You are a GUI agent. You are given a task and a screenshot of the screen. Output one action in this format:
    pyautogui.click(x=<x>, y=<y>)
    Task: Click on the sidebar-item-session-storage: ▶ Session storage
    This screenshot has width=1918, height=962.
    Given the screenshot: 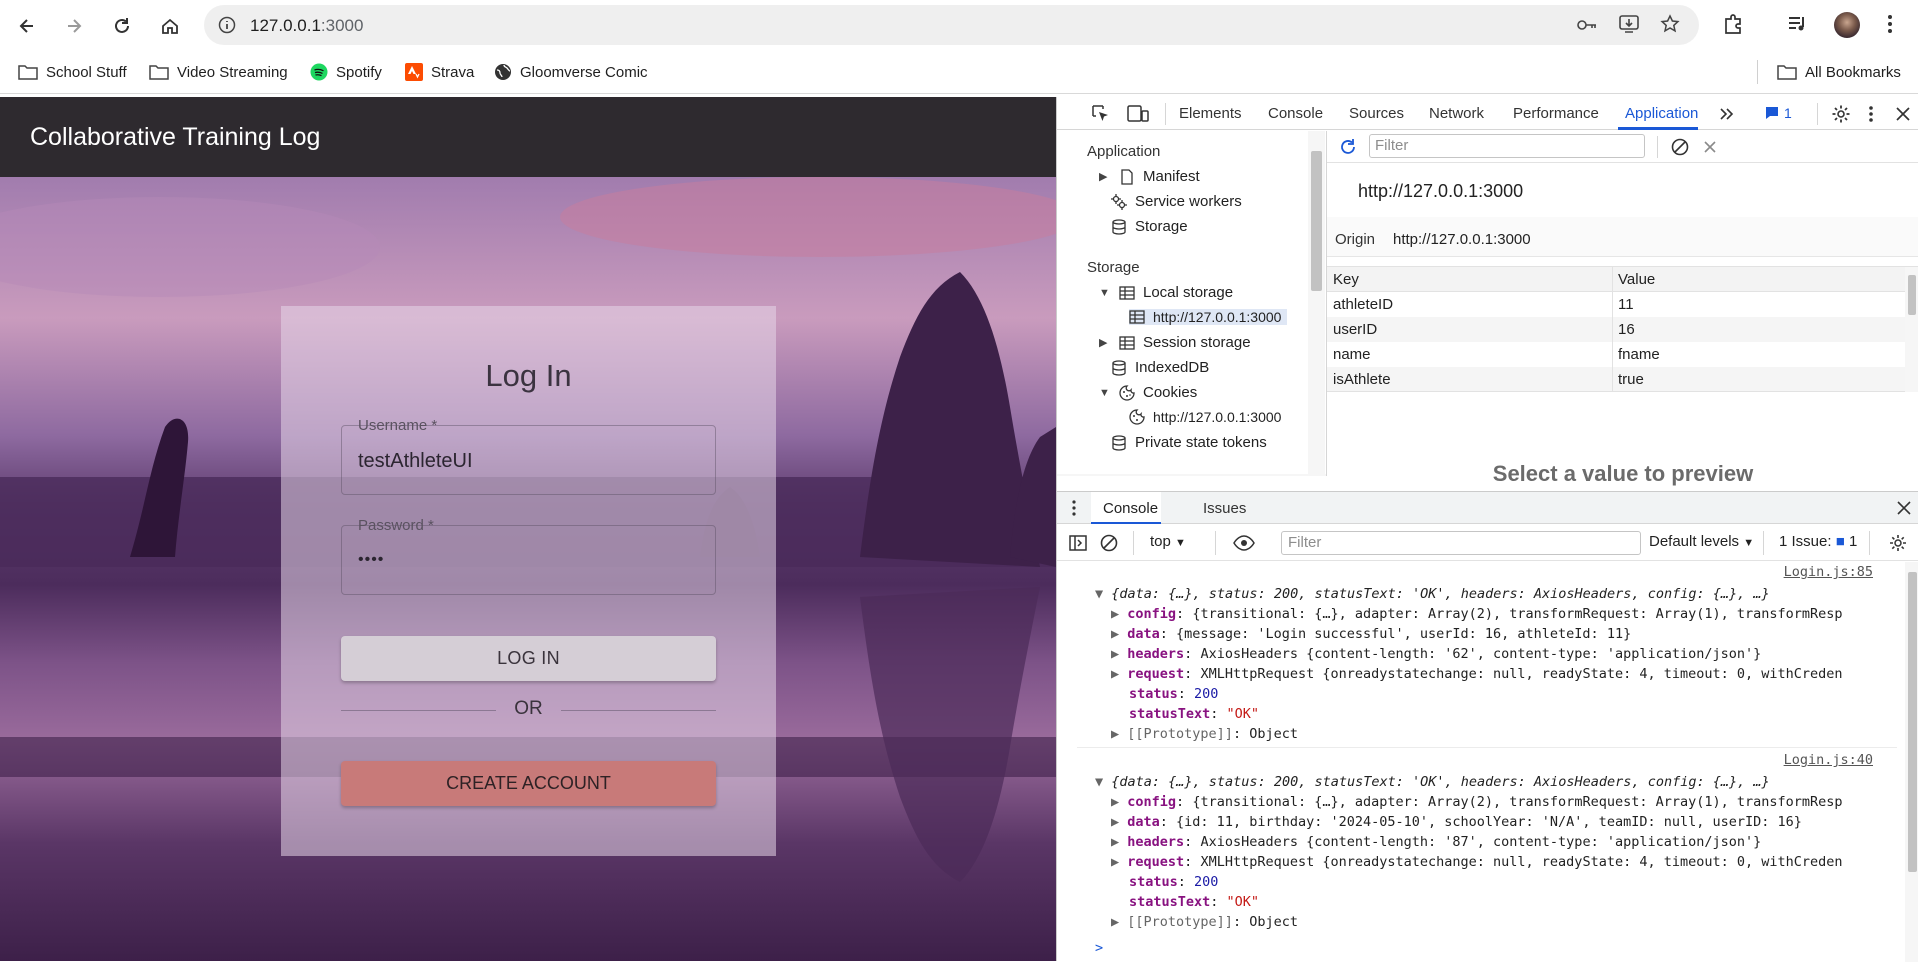 What is the action you would take?
    pyautogui.click(x=1175, y=342)
    